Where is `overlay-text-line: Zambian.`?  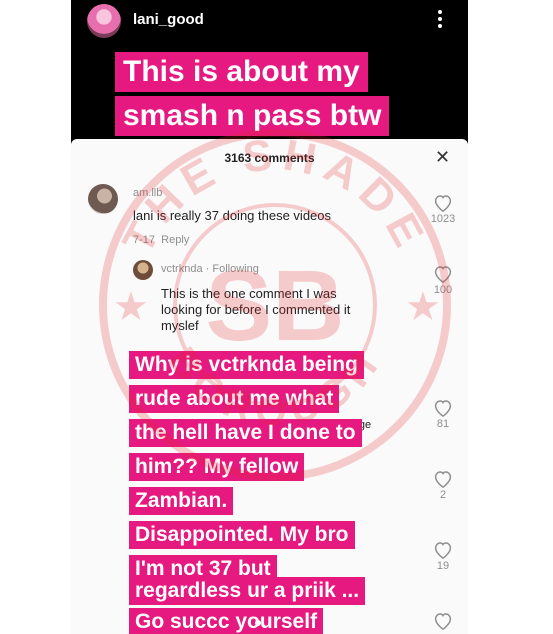
overlay-text-line: Zambian. is located at coordinates (181, 501).